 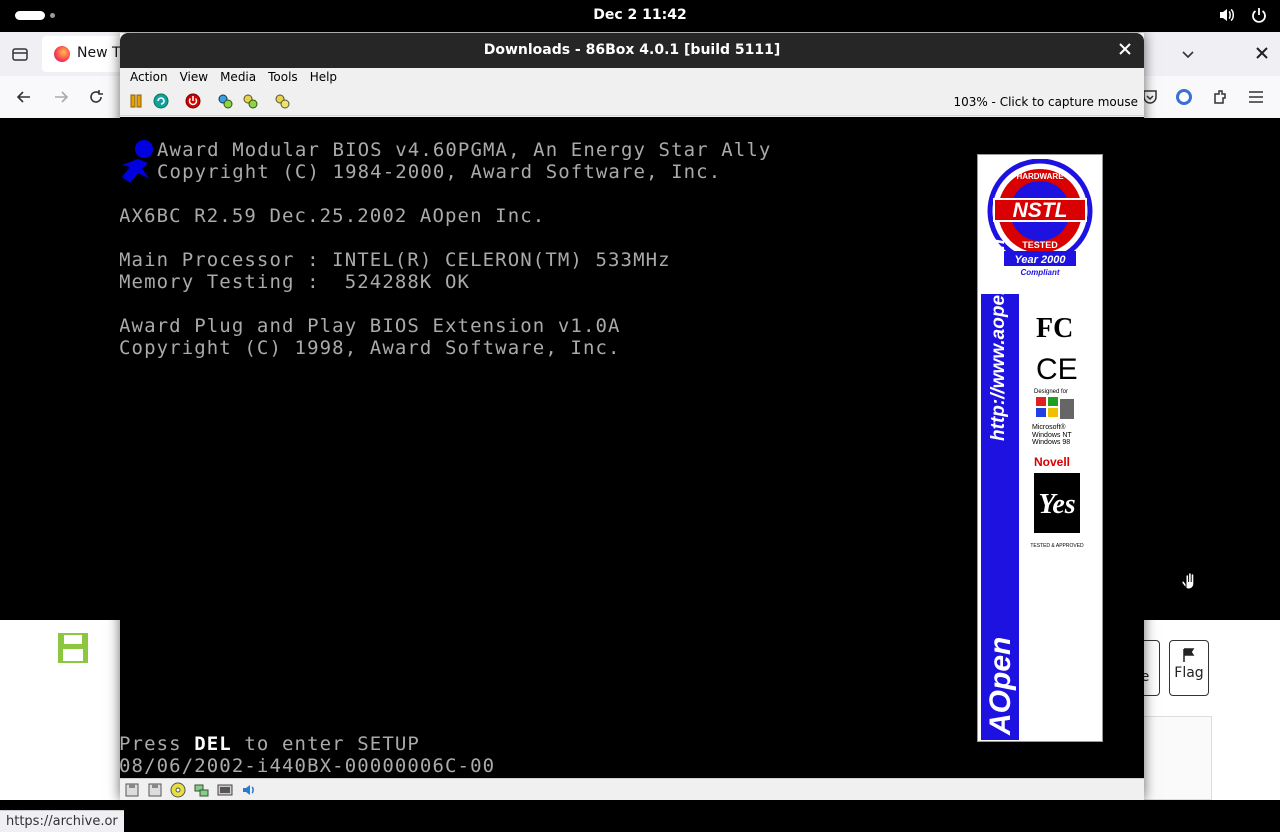 What do you see at coordinates (1188, 581) in the screenshot?
I see `hand-cursor-icon` at bounding box center [1188, 581].